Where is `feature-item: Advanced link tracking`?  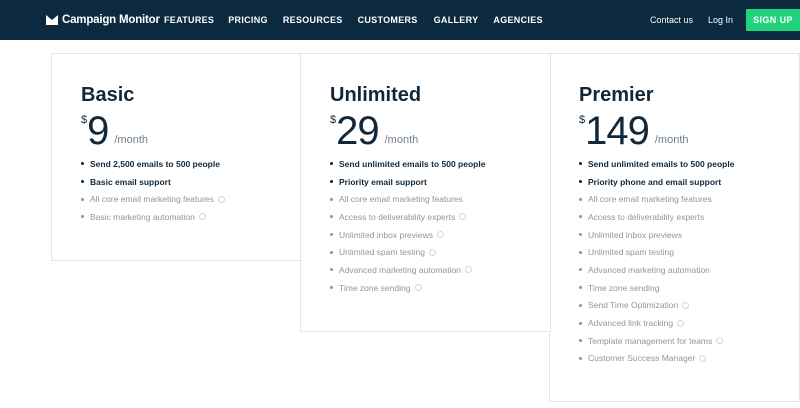
feature-item: Advanced link tracking is located at coordinates (656, 323).